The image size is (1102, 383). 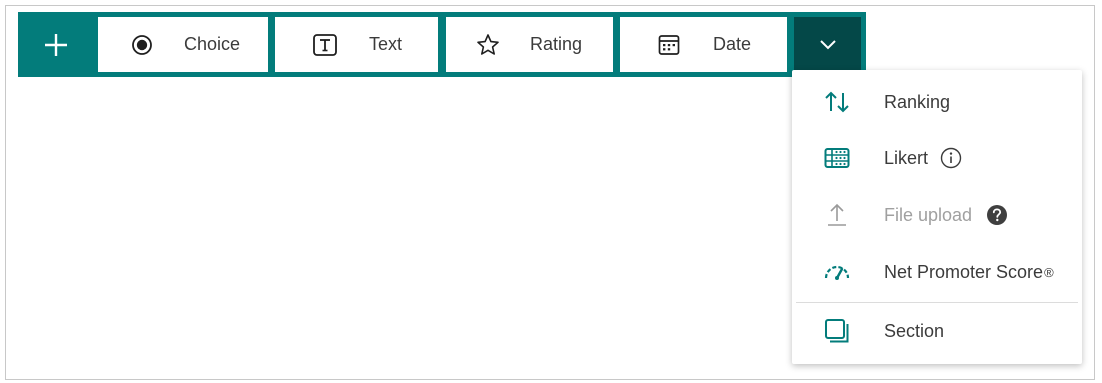 I want to click on menu-item-label-wrap: Likert, so click(x=923, y=158).